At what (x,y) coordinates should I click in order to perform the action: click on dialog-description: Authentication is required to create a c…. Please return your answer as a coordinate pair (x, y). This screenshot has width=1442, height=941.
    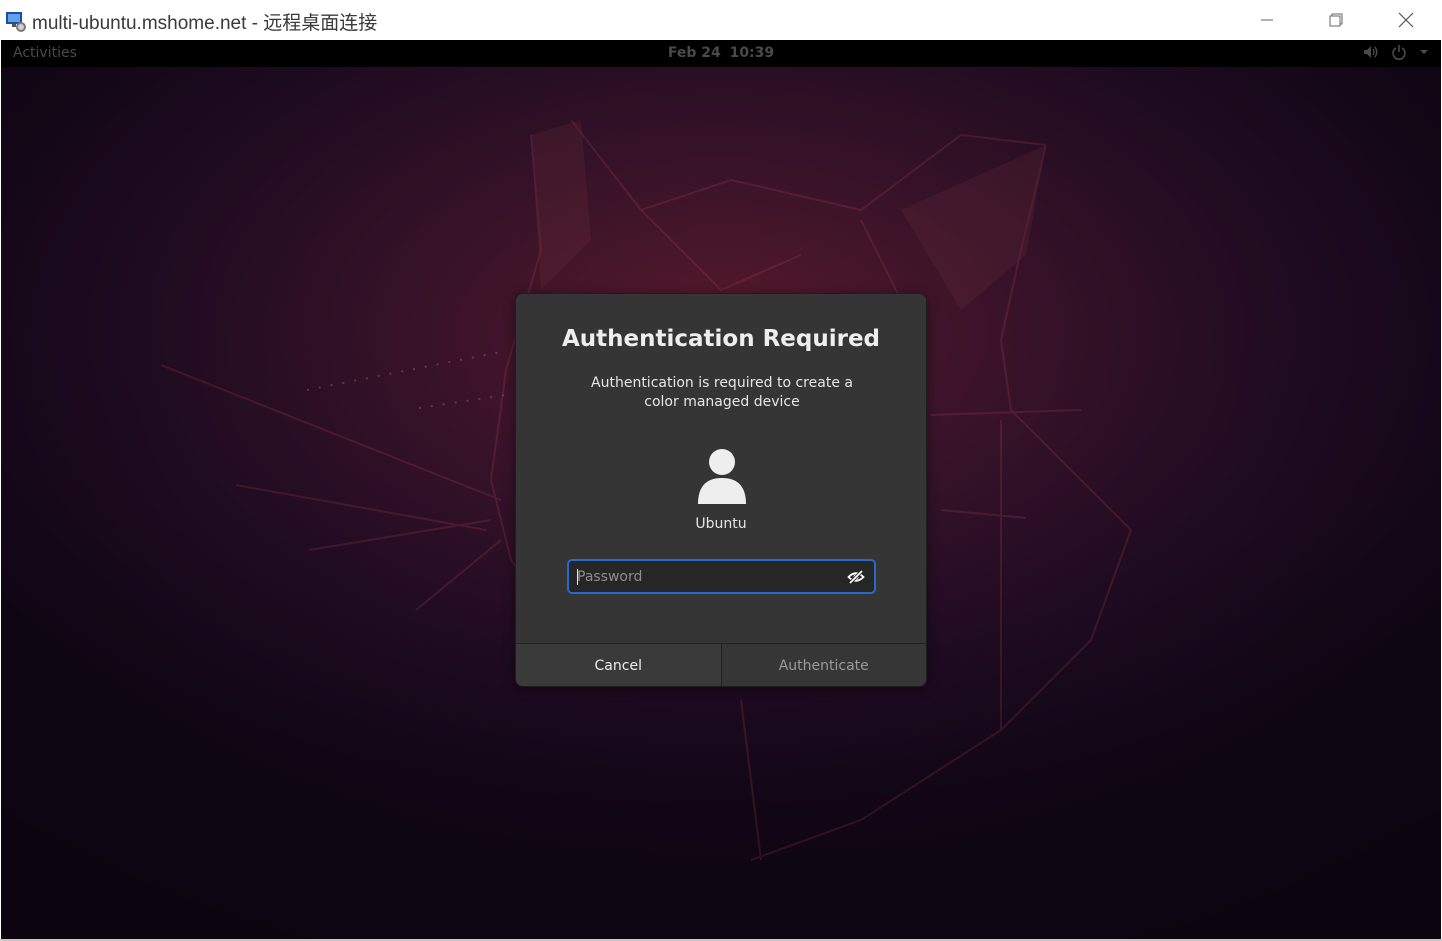
    Looking at the image, I should click on (722, 392).